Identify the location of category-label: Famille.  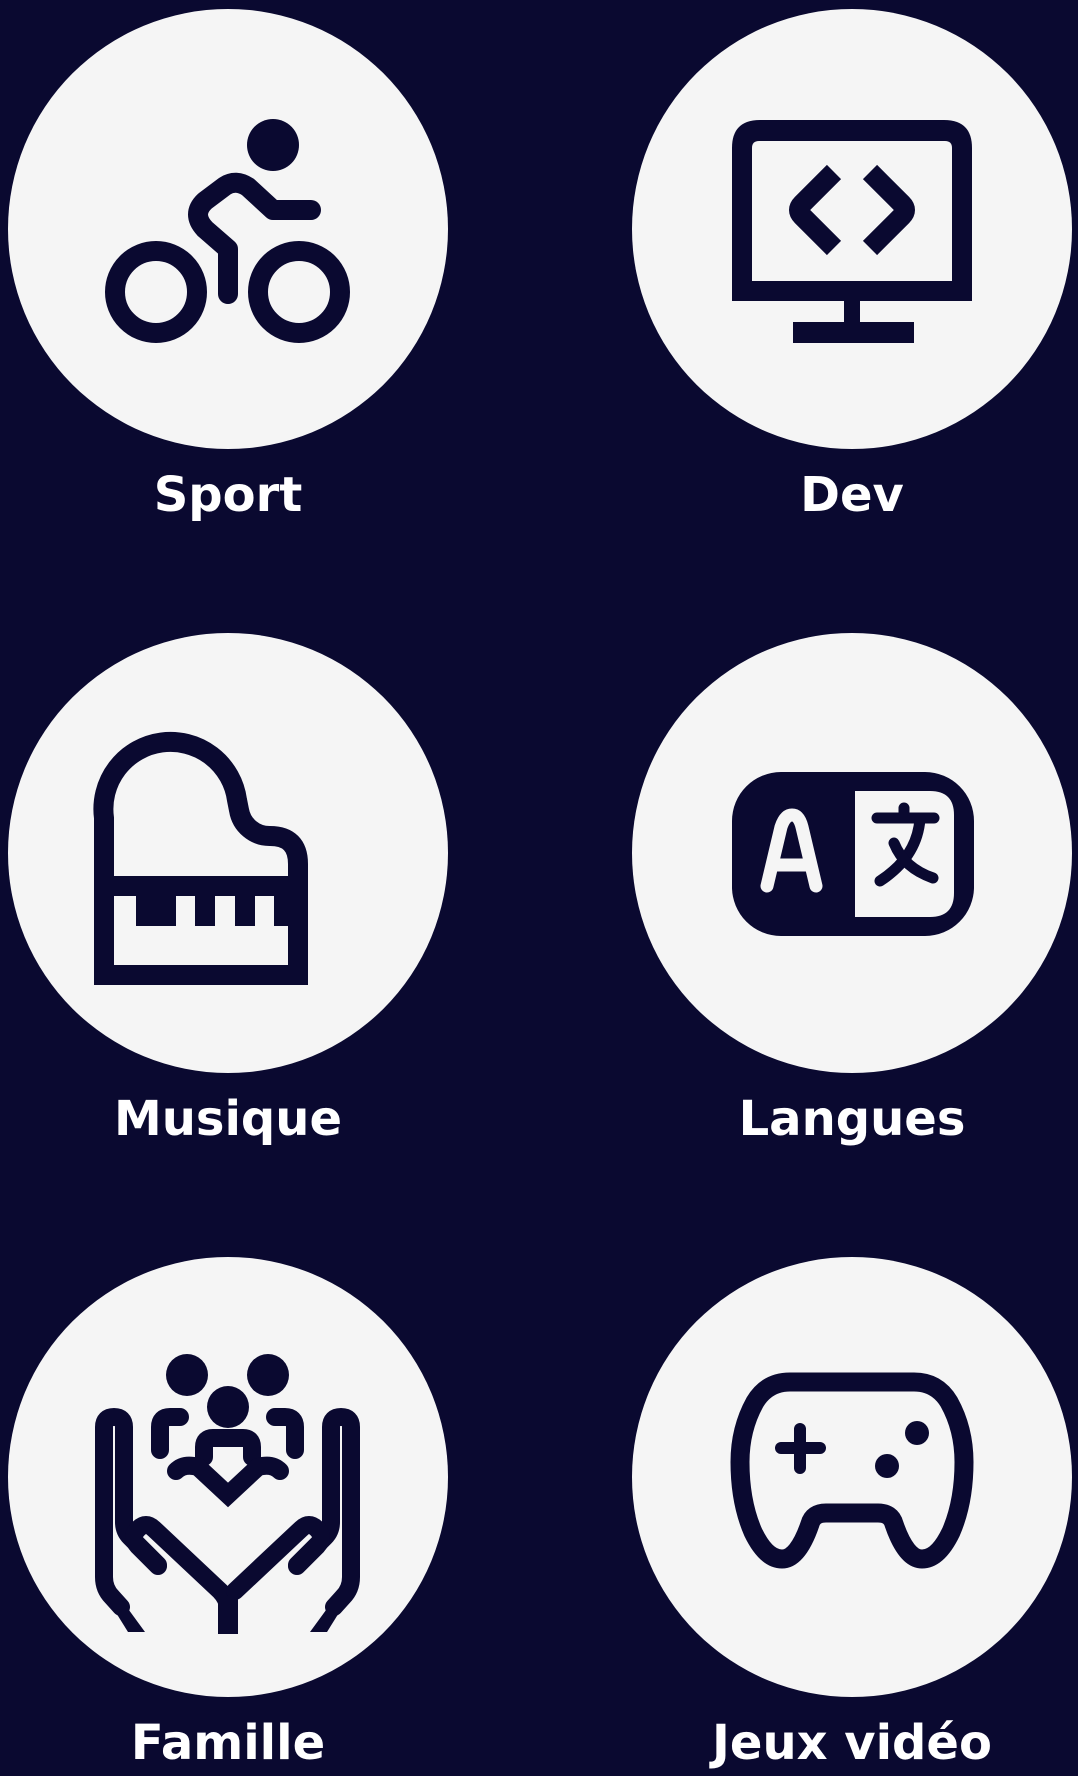
(228, 1743).